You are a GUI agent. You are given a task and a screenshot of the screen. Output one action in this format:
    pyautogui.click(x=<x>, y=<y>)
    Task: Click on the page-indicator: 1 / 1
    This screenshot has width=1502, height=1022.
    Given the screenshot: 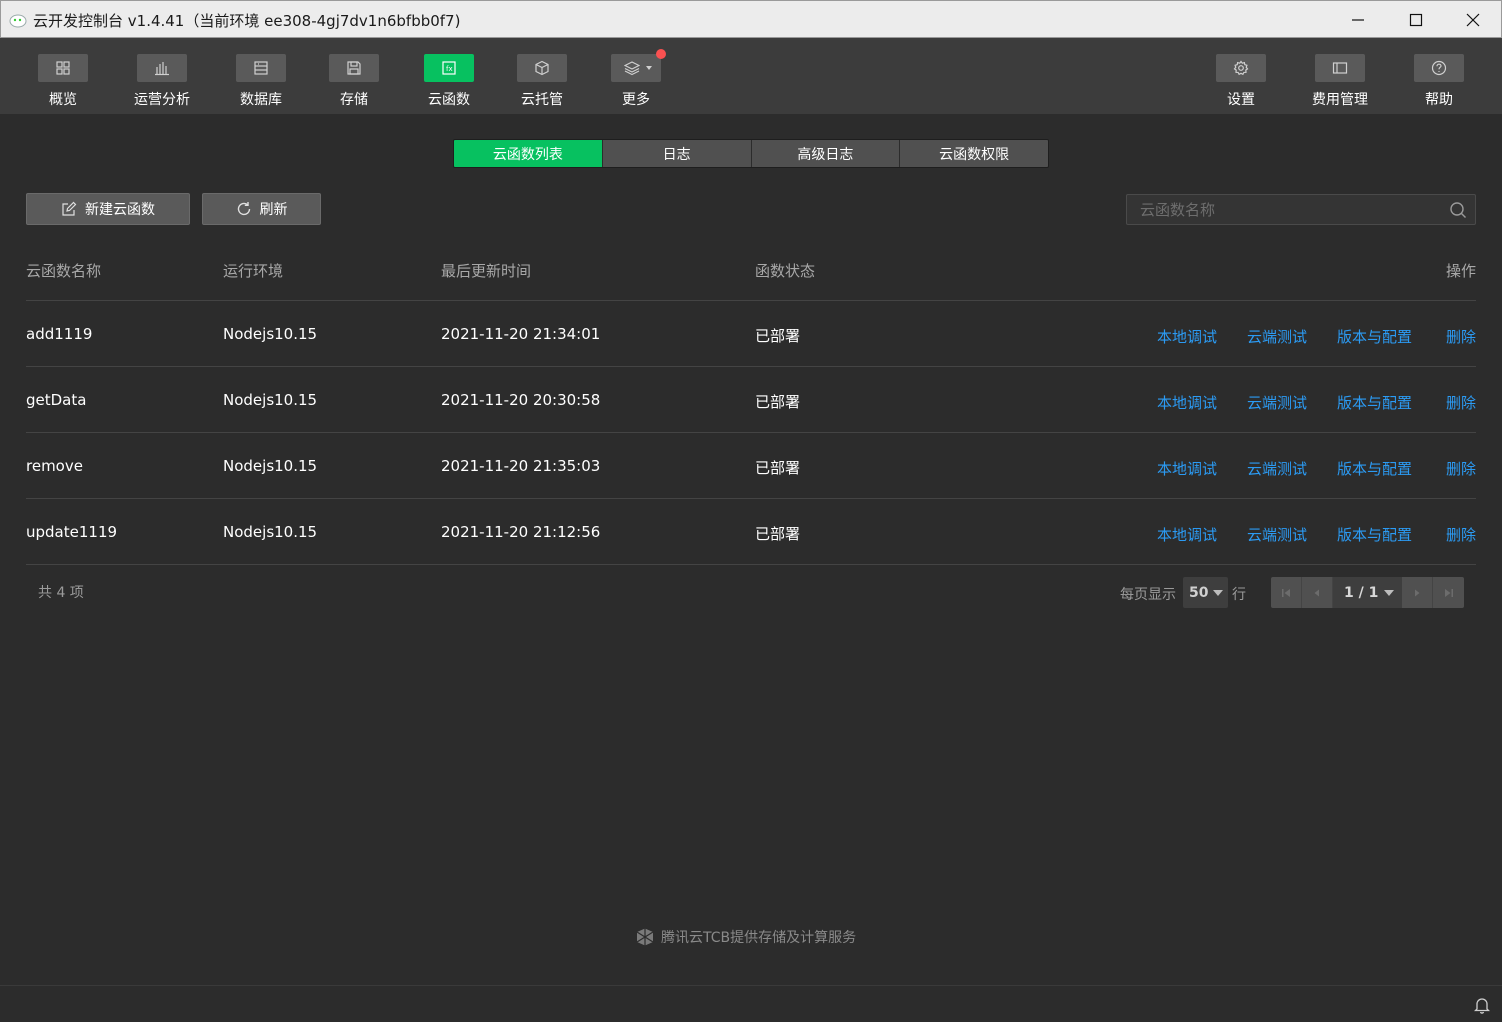 What is the action you would take?
    pyautogui.click(x=1361, y=592)
    